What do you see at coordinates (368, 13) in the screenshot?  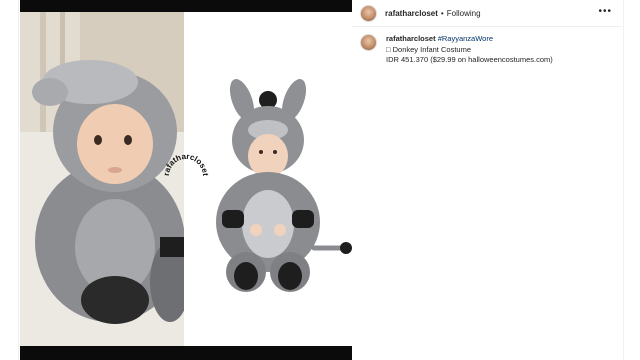 I see `avatar` at bounding box center [368, 13].